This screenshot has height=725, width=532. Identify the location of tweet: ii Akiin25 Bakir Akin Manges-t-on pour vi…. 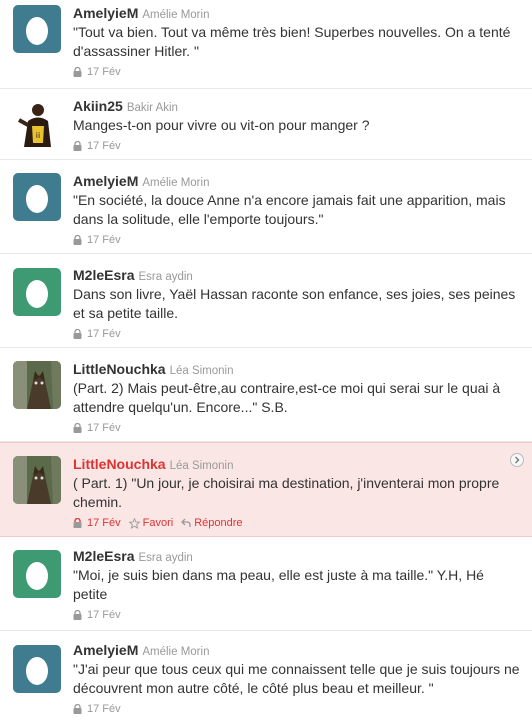
(266, 124).